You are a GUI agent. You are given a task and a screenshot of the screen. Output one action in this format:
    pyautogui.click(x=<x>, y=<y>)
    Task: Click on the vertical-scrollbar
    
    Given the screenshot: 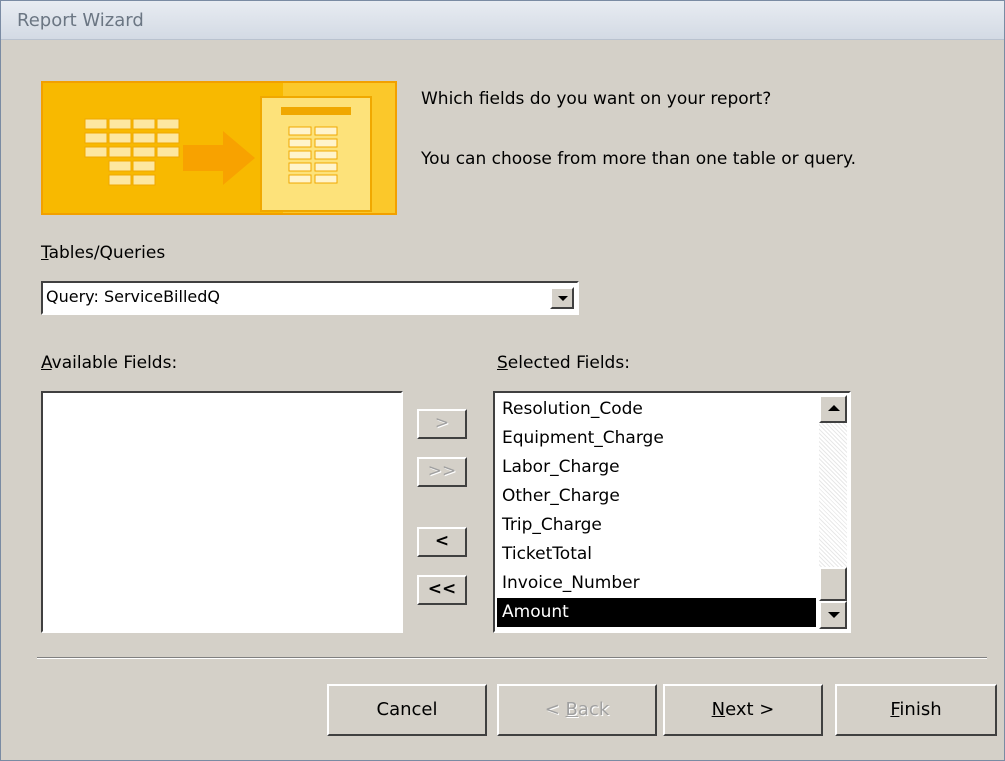 What is the action you would take?
    pyautogui.click(x=833, y=512)
    